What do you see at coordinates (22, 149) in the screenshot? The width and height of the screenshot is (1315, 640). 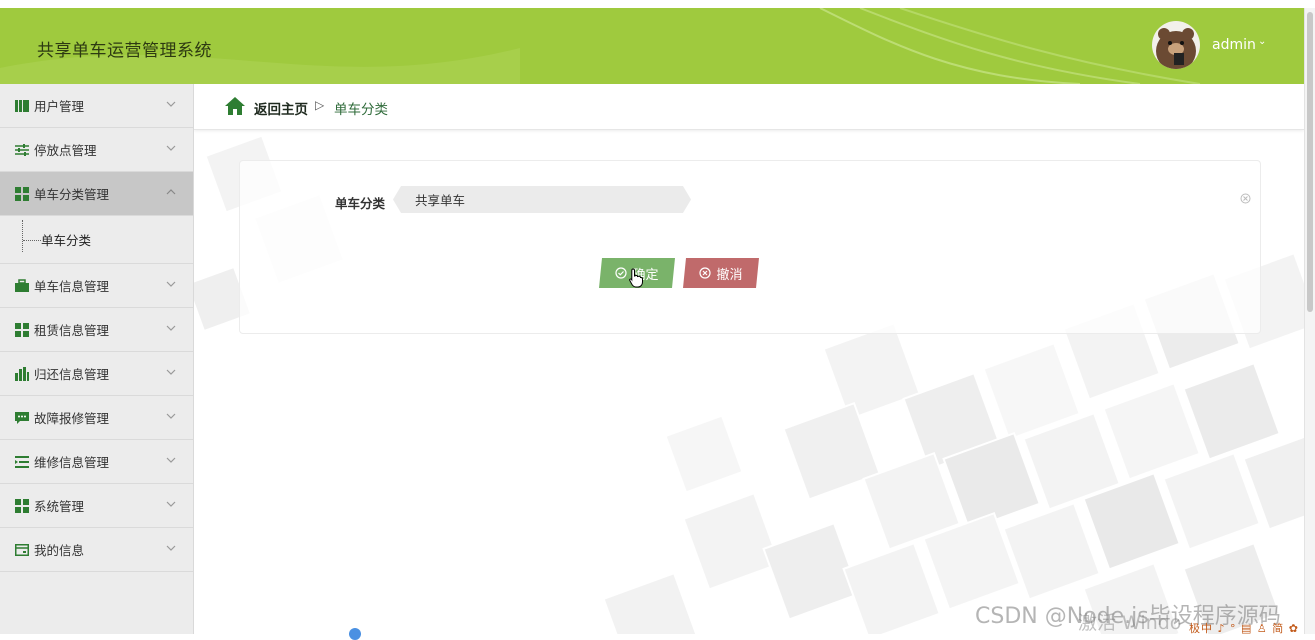 I see `sliders-icon` at bounding box center [22, 149].